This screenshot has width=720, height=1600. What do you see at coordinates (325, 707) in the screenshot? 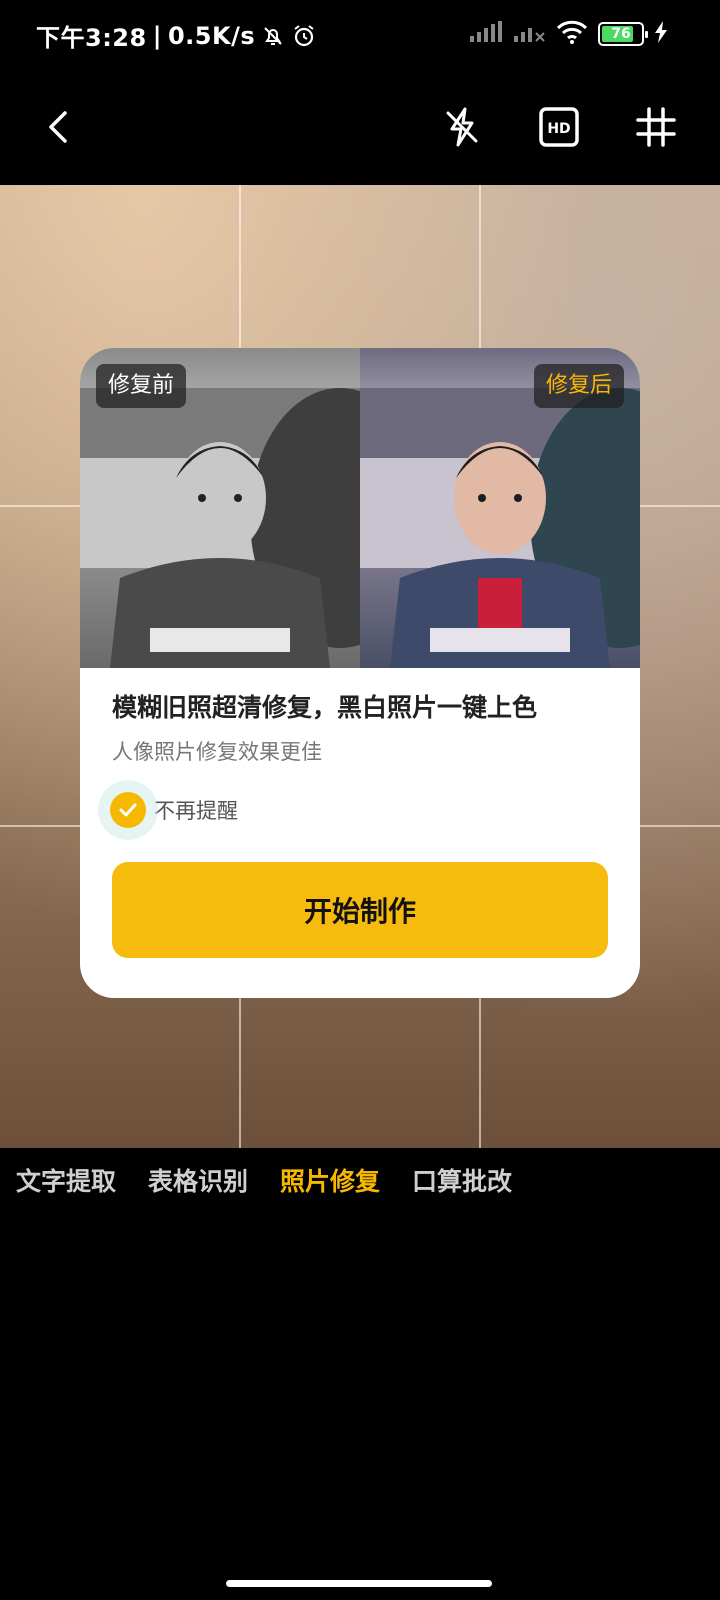
I see `dialog-title: 模糊旧照超清修复，黑白照片一键上色` at bounding box center [325, 707].